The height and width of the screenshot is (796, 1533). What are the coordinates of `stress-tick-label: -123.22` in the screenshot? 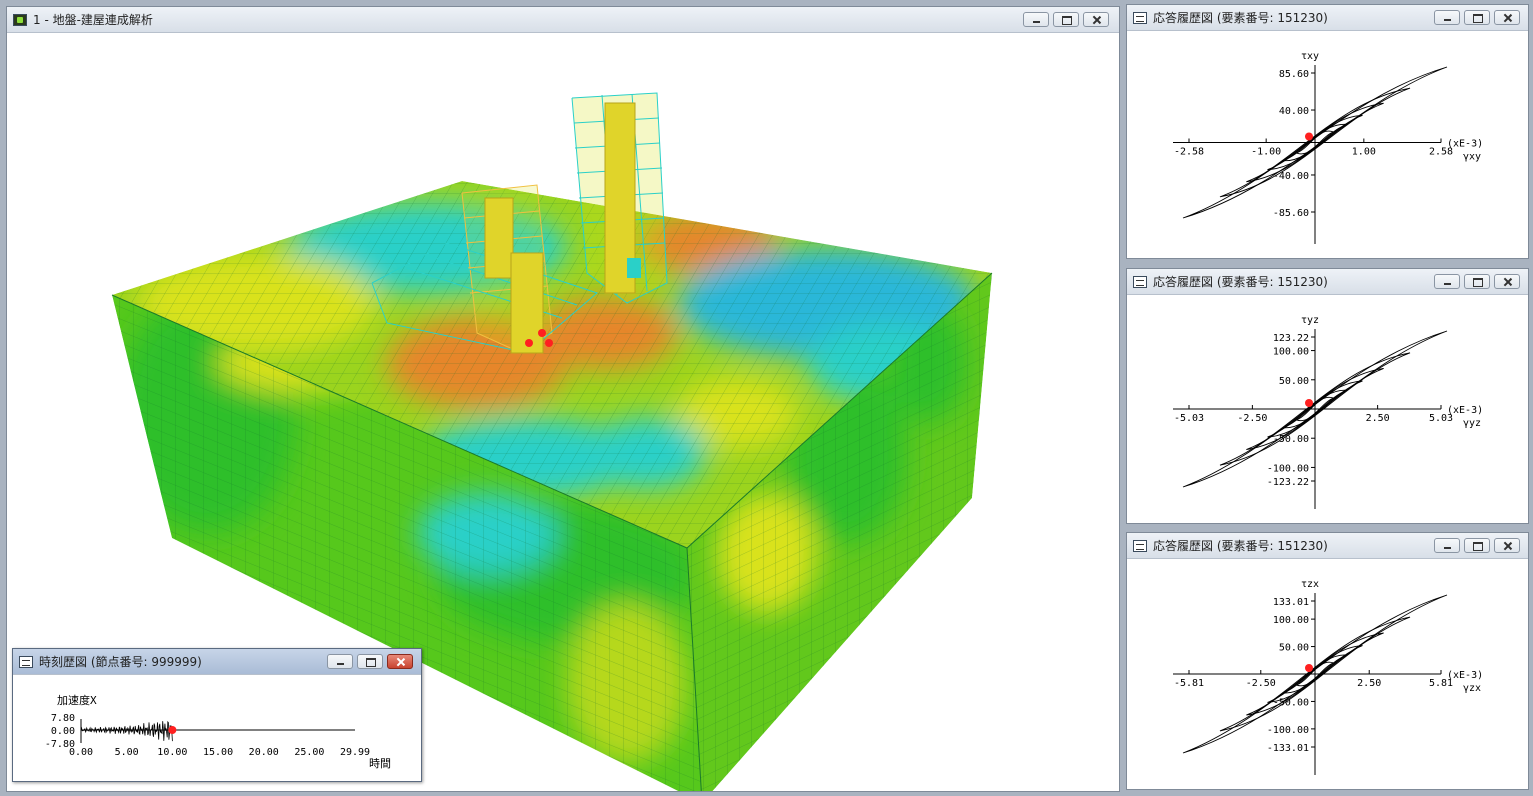 It's located at (1288, 482).